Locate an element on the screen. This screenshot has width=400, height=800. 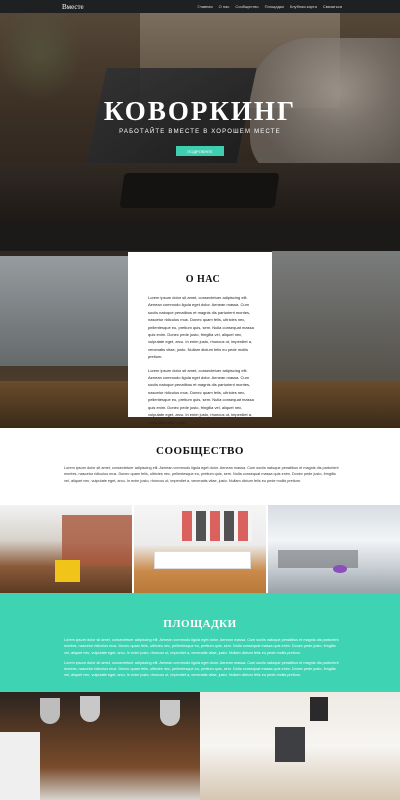
hero-subtitle: РАБОТАЙТЕ ВМЕСТЕ В ХОРОШЕМ МЕСТЕ is located at coordinates (200, 132).